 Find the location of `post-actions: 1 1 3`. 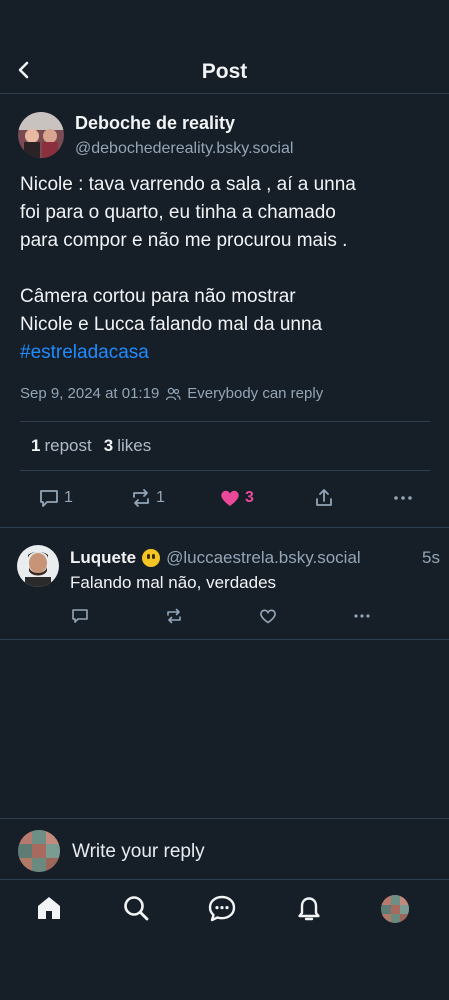

post-actions: 1 1 3 is located at coordinates (224, 499).